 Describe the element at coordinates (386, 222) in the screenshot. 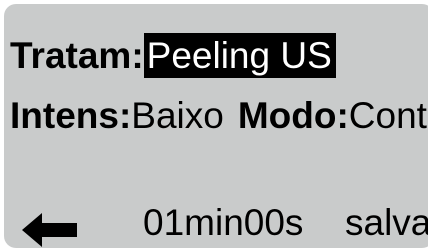

I see `save-button: salvar` at that location.